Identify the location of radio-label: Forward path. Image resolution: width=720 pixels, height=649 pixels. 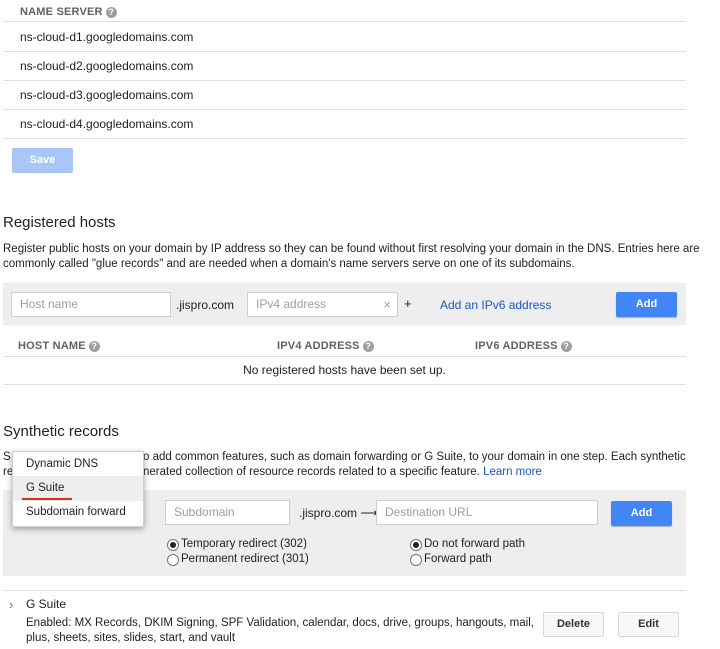
(458, 559).